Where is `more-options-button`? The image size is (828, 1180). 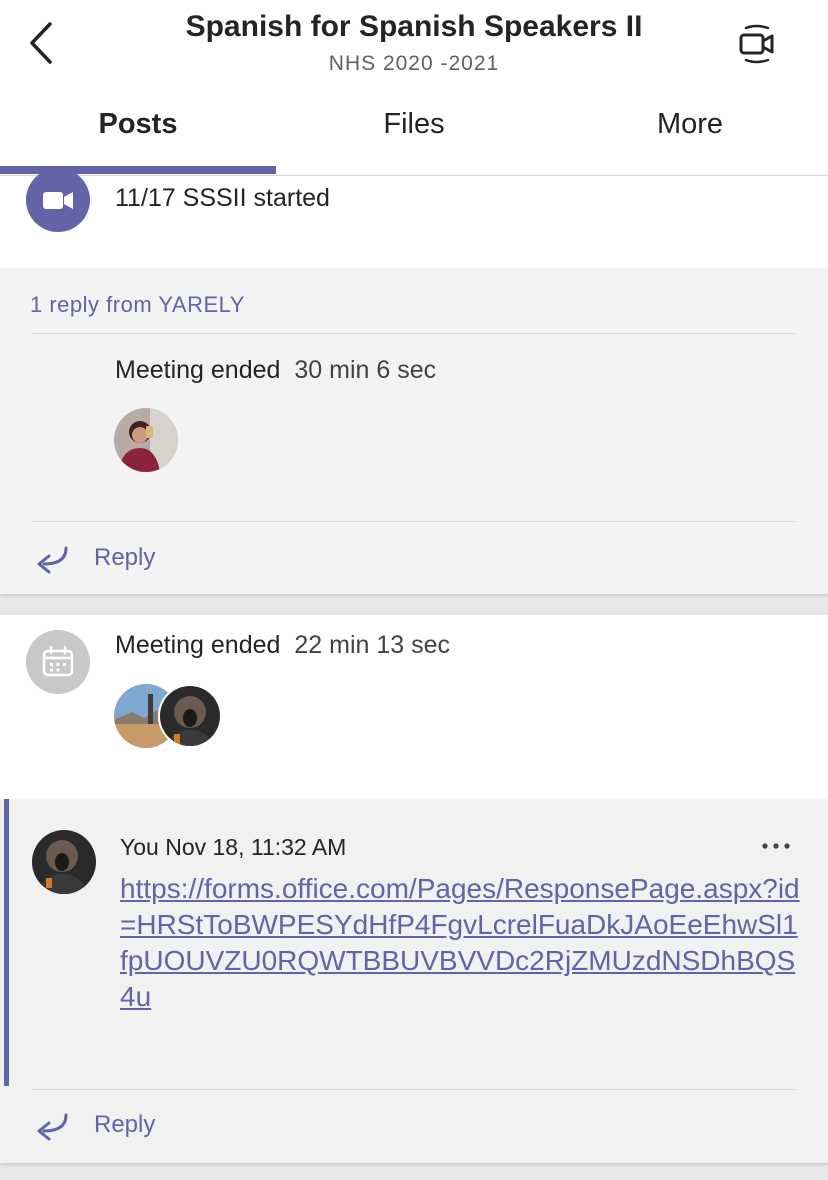
more-options-button is located at coordinates (776, 844).